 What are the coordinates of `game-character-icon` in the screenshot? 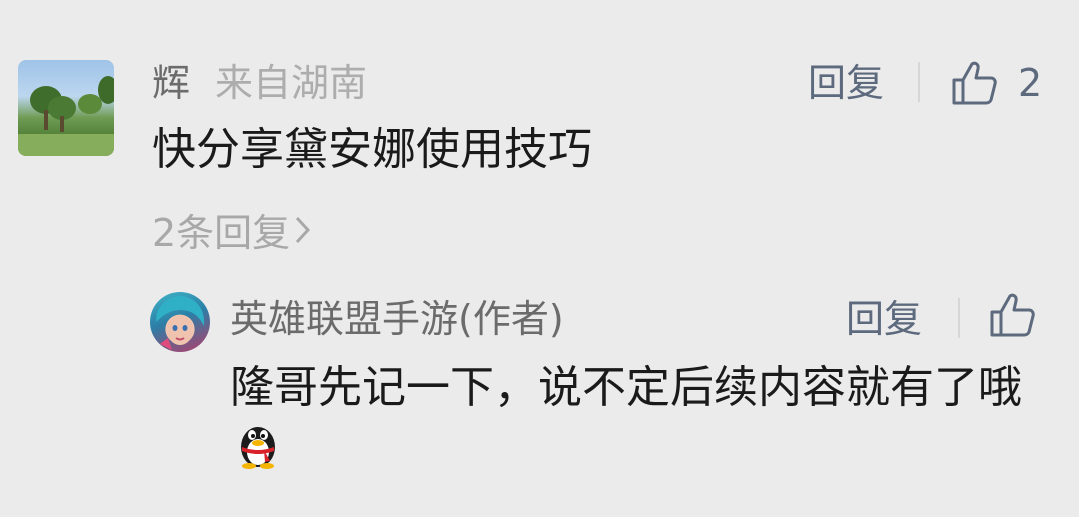 It's located at (180, 323).